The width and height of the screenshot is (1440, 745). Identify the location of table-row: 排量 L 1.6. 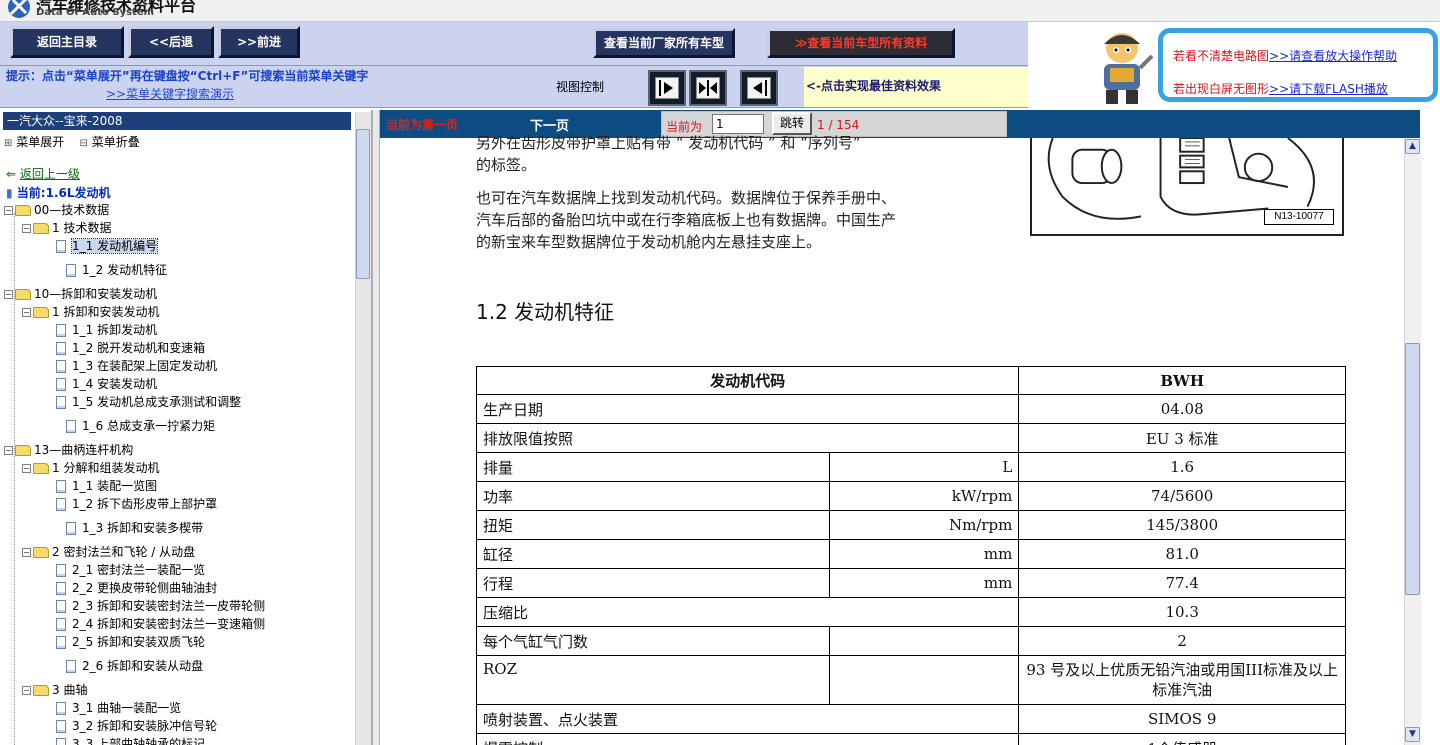
(911, 467).